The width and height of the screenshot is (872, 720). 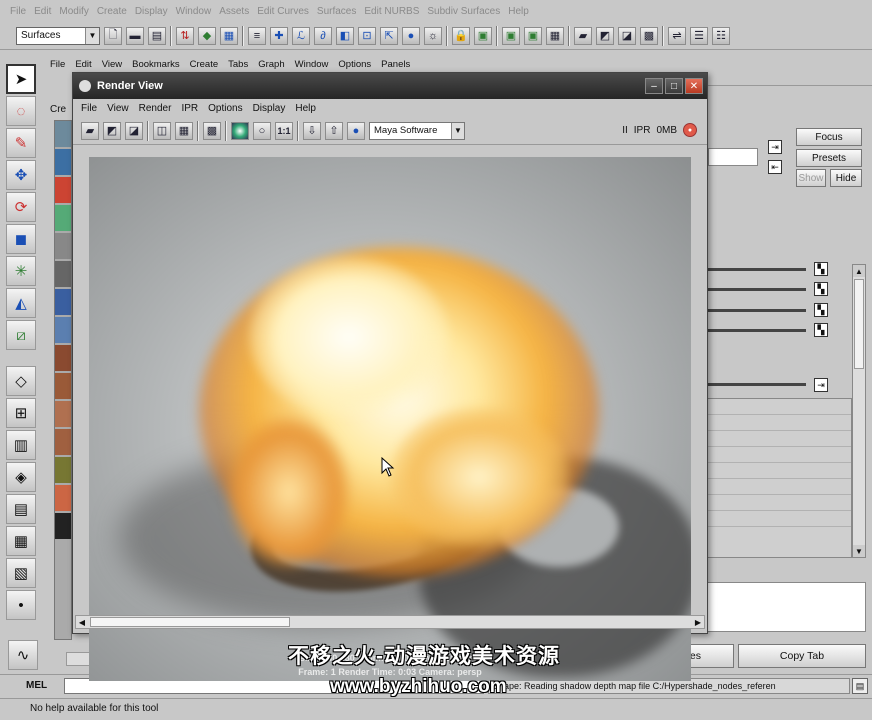 What do you see at coordinates (395, 64) in the screenshot?
I see `panel-menu-panels: Panels` at bounding box center [395, 64].